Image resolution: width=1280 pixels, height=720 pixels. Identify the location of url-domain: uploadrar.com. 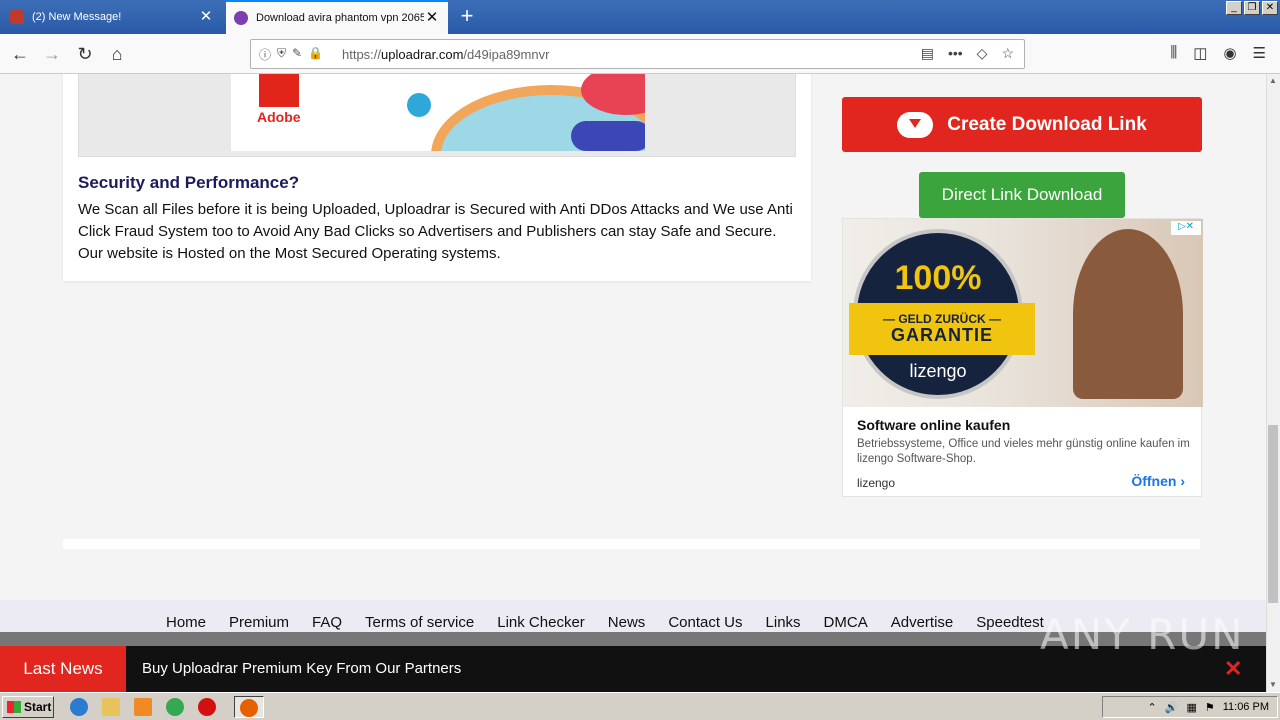
(422, 54).